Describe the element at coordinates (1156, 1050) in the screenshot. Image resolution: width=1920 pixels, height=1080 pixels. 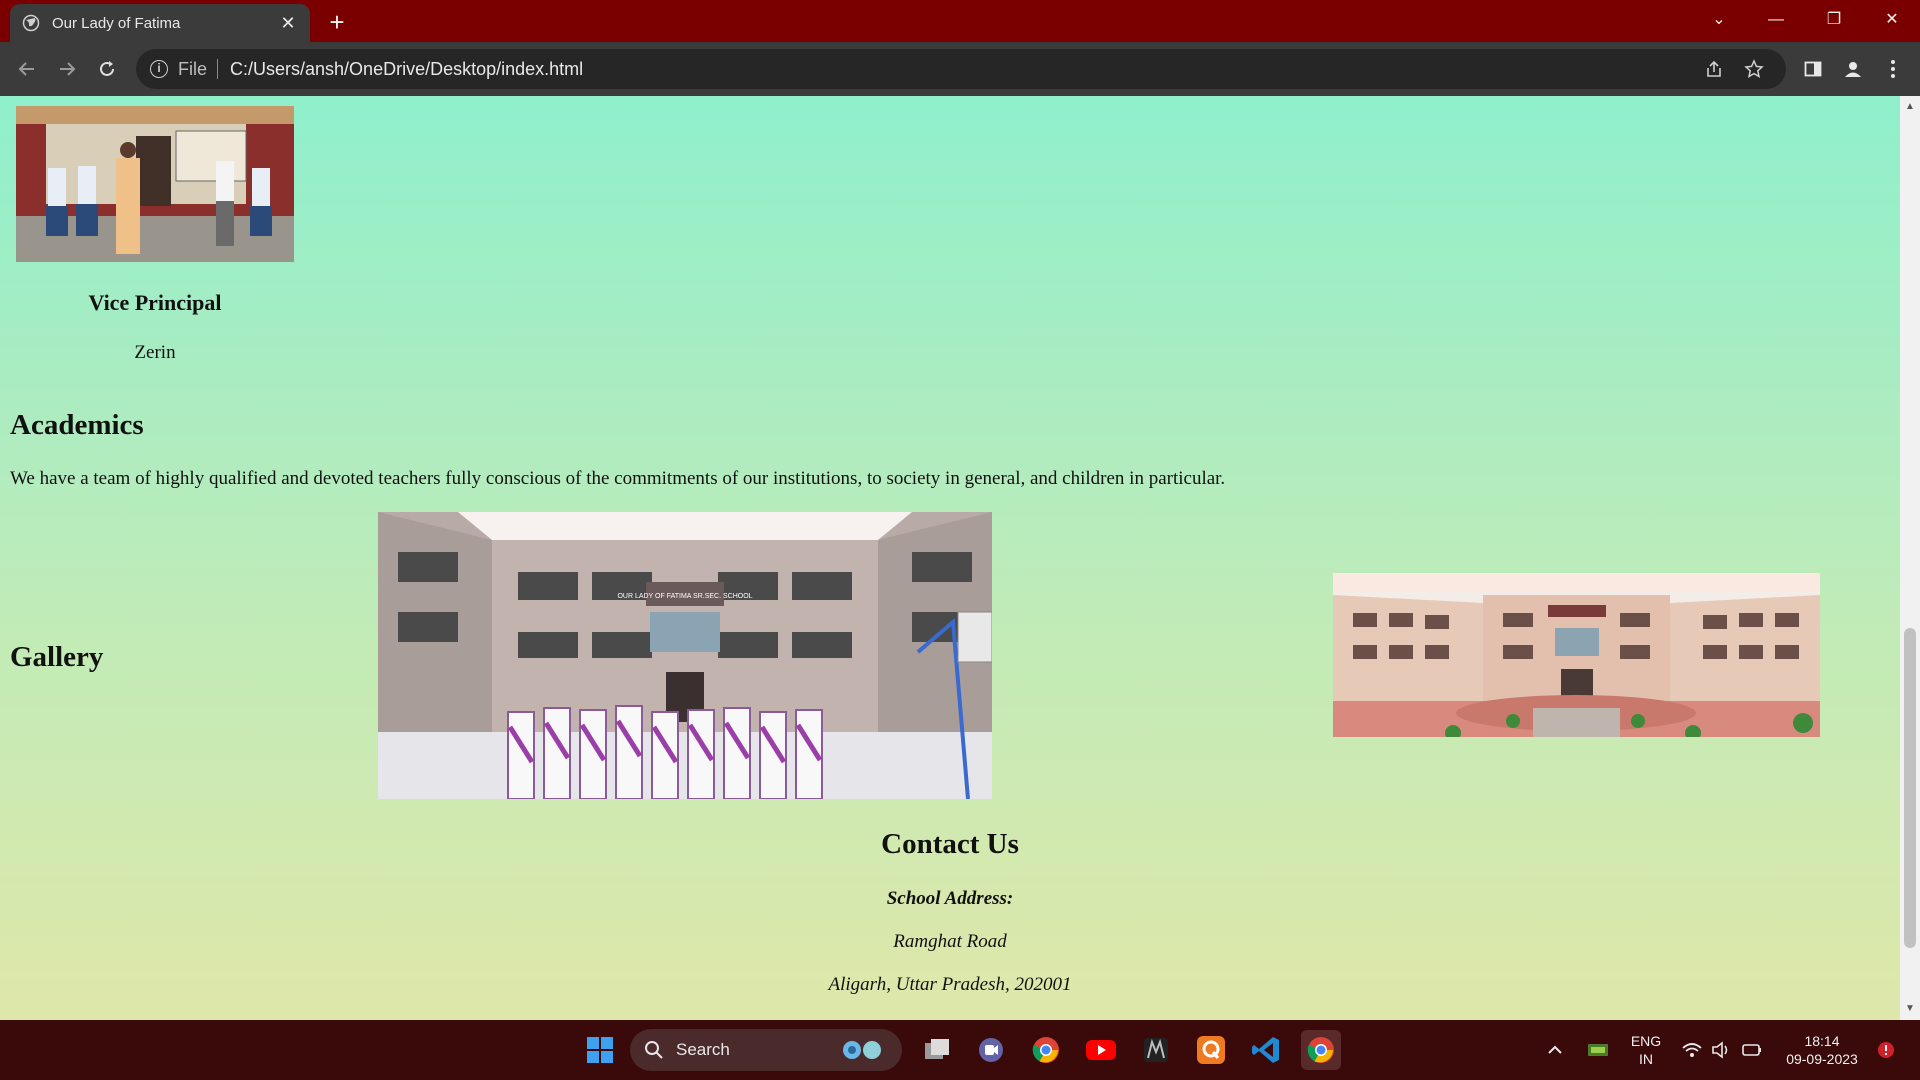
I see `gaming-app-icon` at that location.